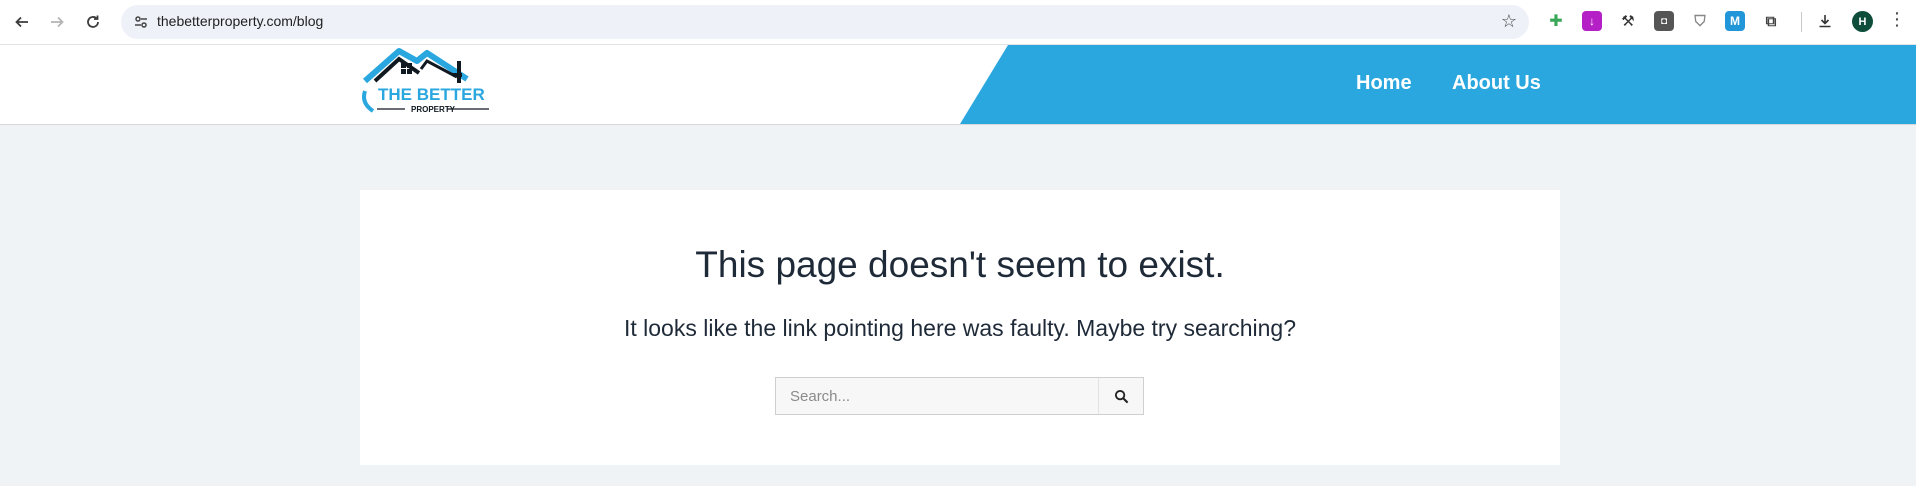  What do you see at coordinates (1556, 21) in the screenshot?
I see `extension-plus-icon: ✚` at bounding box center [1556, 21].